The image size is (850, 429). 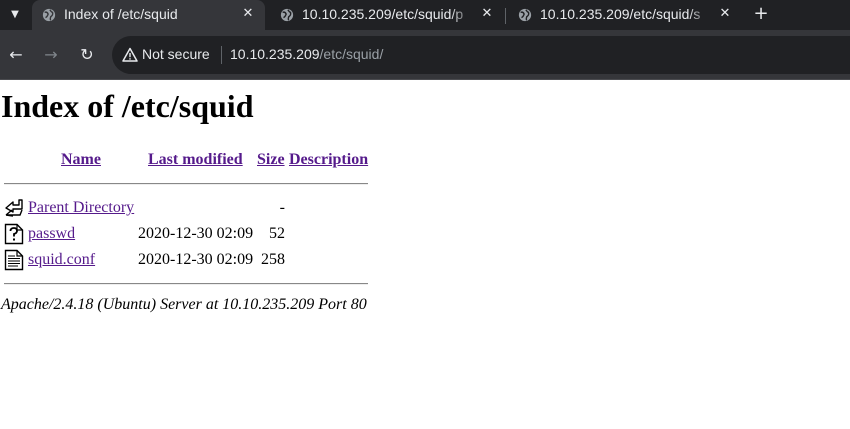 I want to click on tab-squid-passwd: 10.10.235.209/etc/squid/p ✕, so click(x=385, y=15).